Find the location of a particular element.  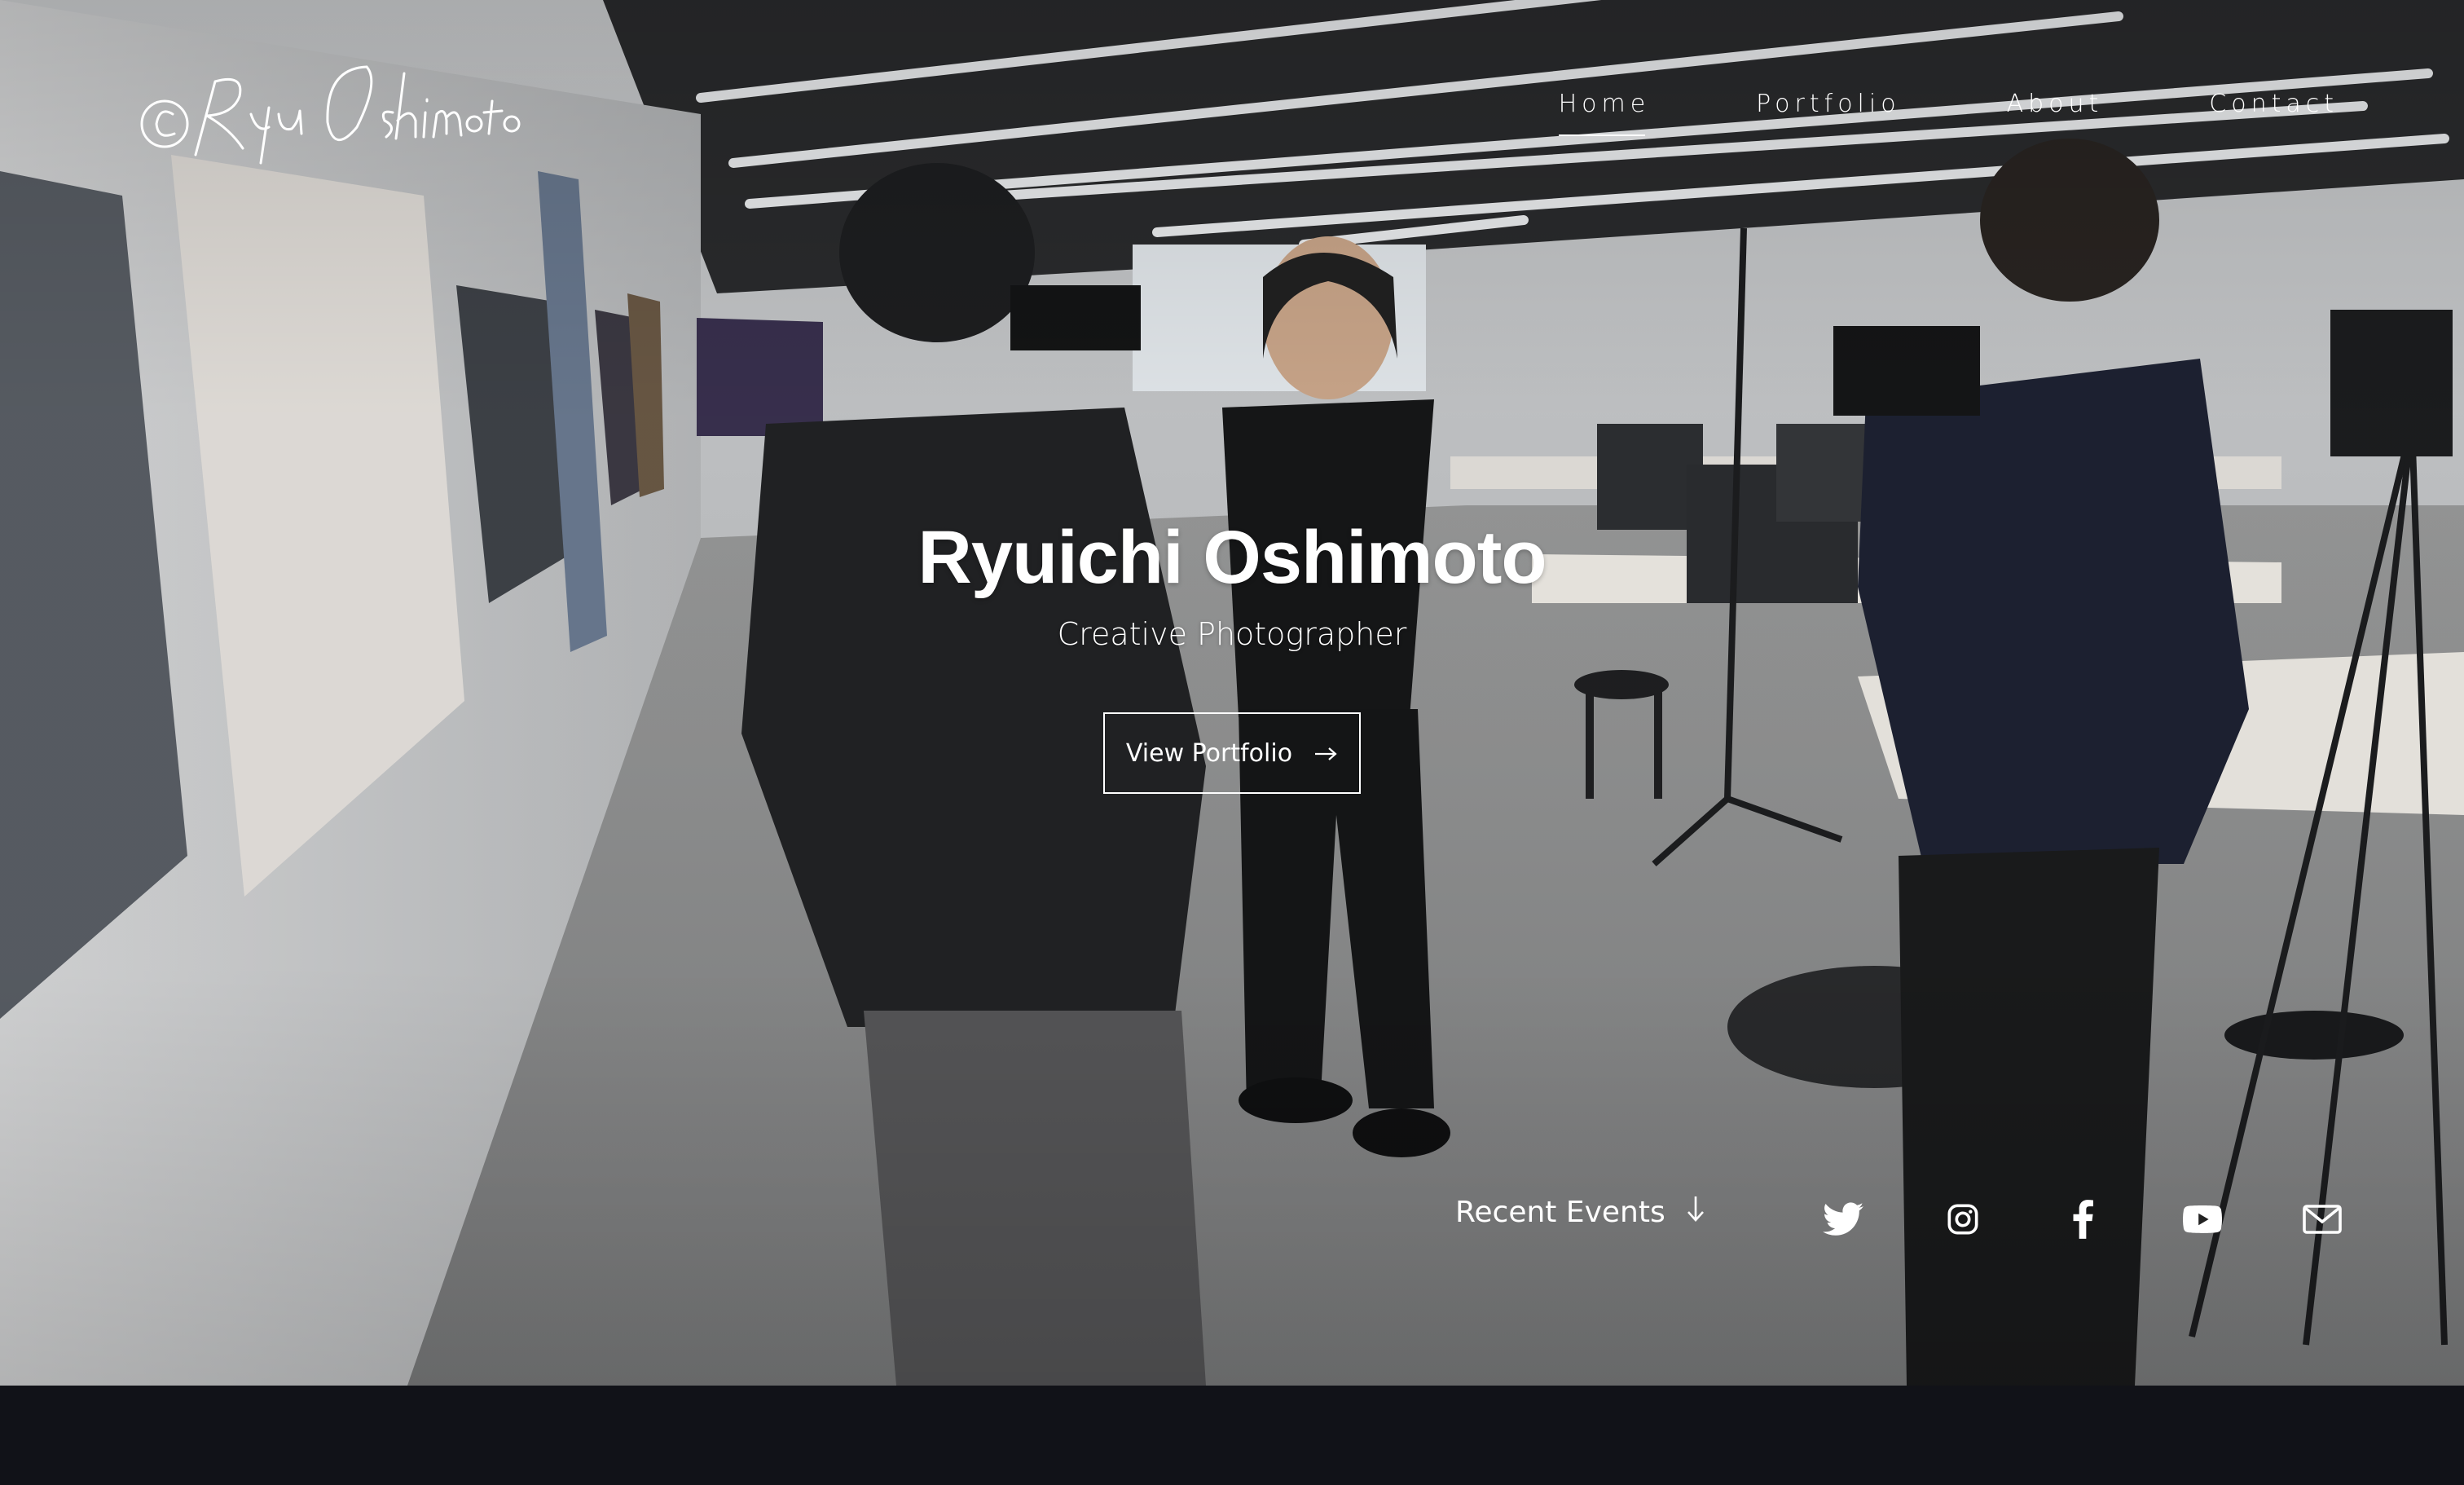

facebook-icon is located at coordinates (2082, 1219).